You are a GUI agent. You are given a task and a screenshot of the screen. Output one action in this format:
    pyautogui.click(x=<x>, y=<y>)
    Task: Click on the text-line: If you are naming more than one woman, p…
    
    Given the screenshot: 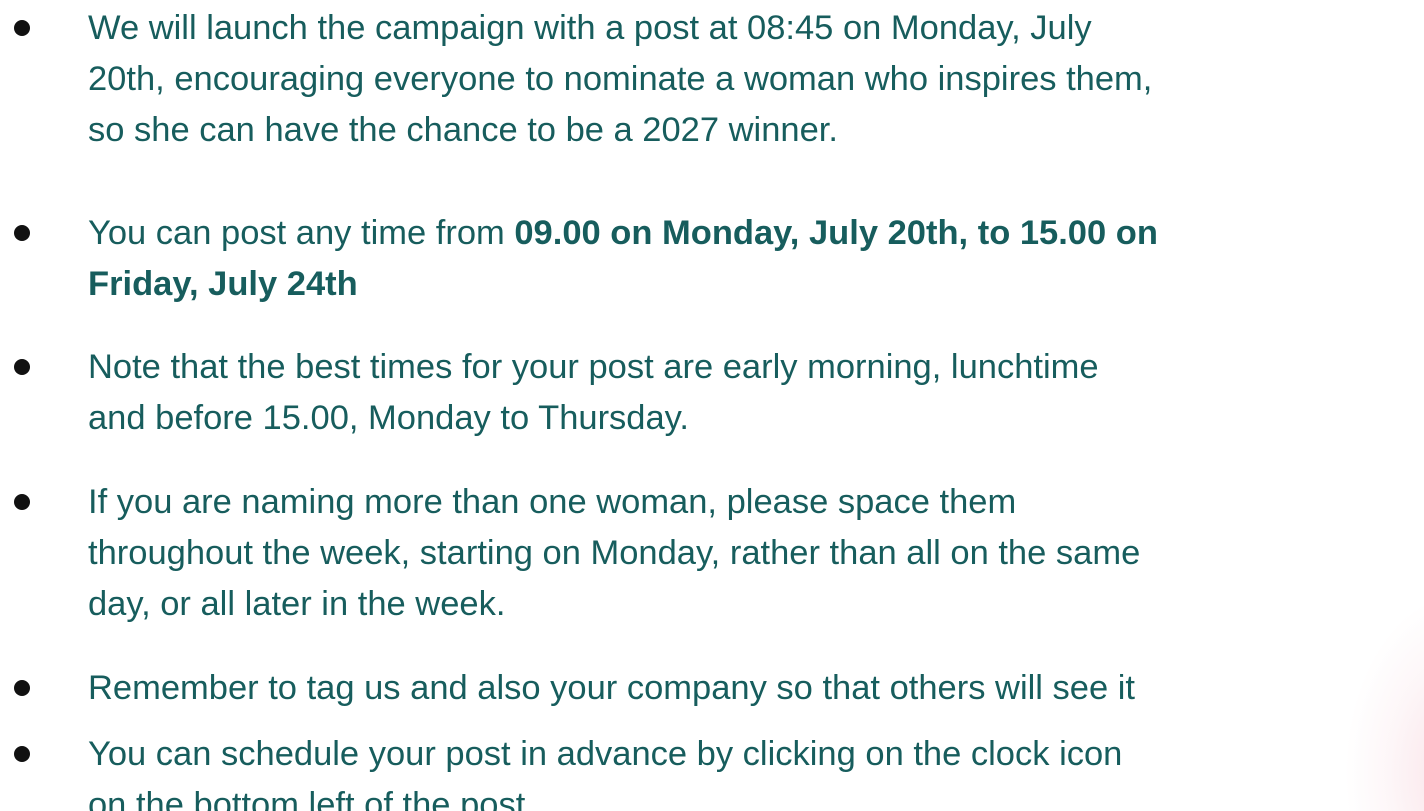 What is the action you would take?
    pyautogui.click(x=552, y=502)
    